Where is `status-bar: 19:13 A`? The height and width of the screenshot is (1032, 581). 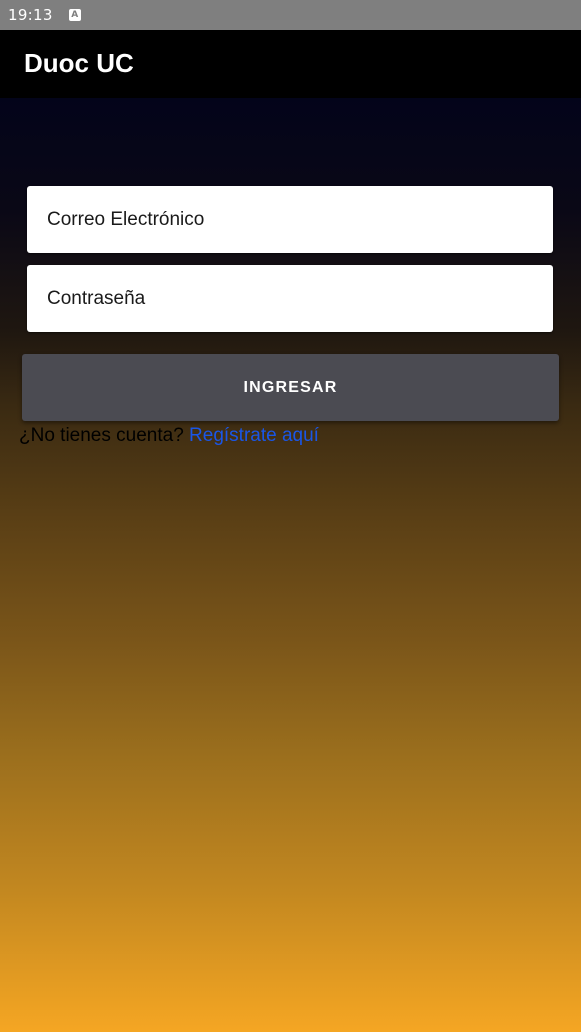
status-bar: 19:13 A is located at coordinates (290, 15).